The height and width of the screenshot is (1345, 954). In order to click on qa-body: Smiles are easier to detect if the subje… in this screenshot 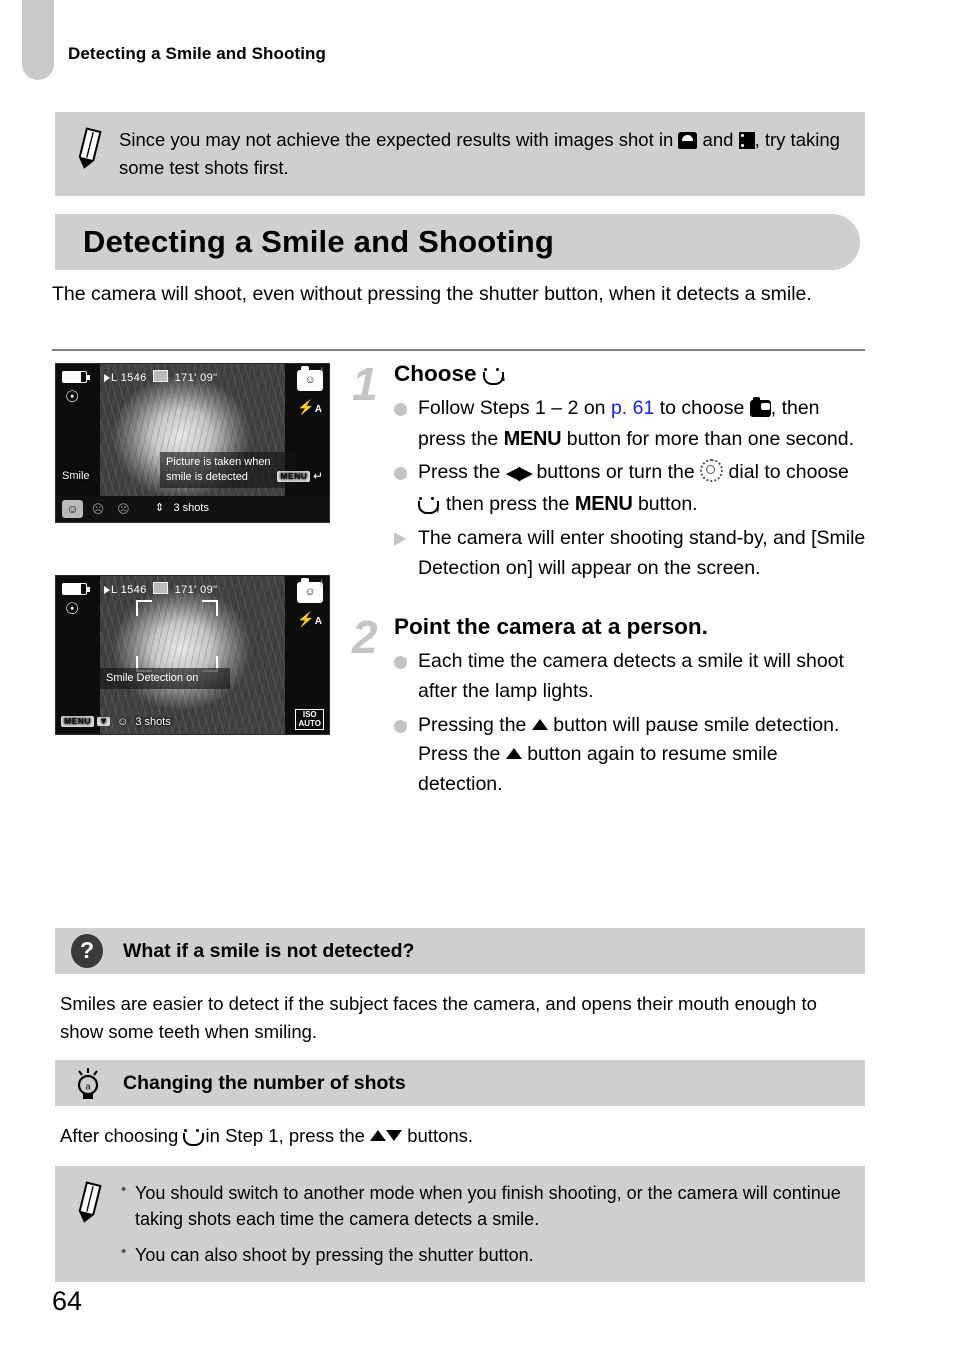, I will do `click(438, 1017)`.